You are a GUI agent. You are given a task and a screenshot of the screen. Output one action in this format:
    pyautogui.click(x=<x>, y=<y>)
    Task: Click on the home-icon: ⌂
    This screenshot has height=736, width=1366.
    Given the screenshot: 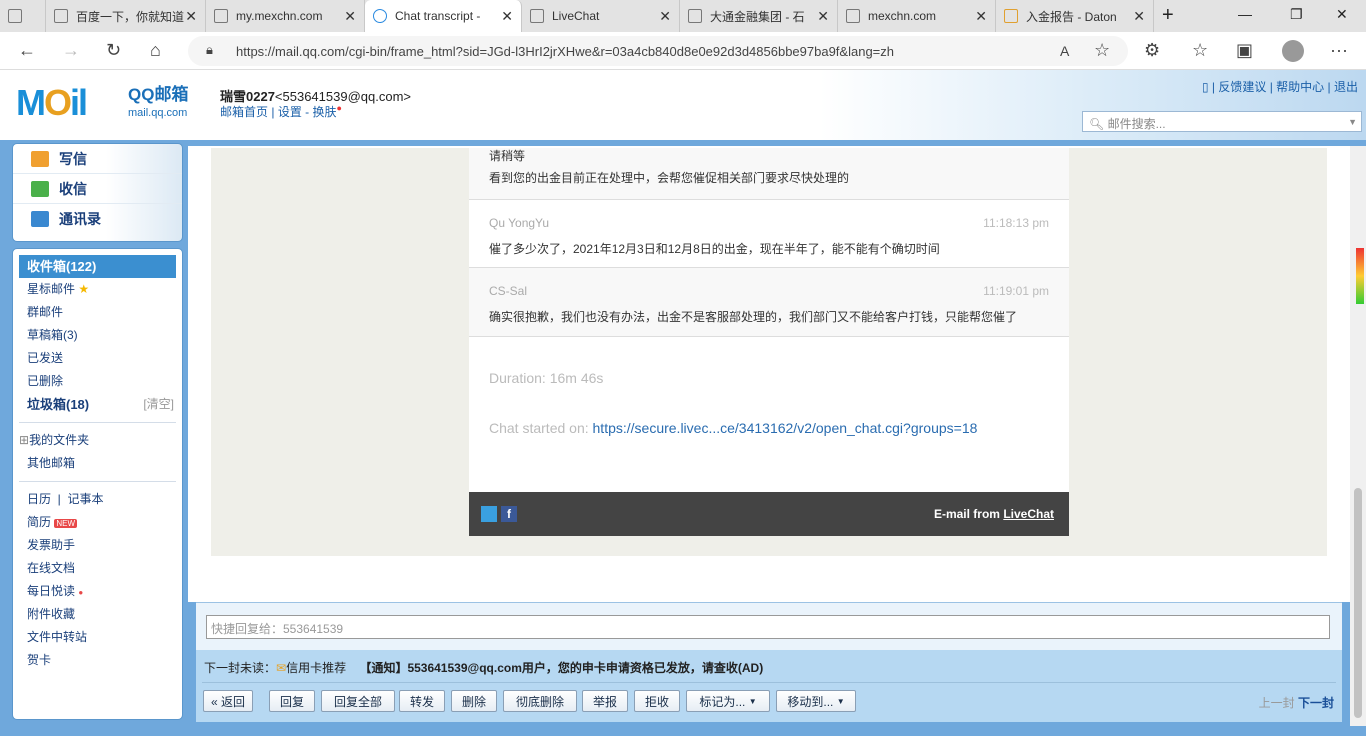 What is the action you would take?
    pyautogui.click(x=155, y=50)
    